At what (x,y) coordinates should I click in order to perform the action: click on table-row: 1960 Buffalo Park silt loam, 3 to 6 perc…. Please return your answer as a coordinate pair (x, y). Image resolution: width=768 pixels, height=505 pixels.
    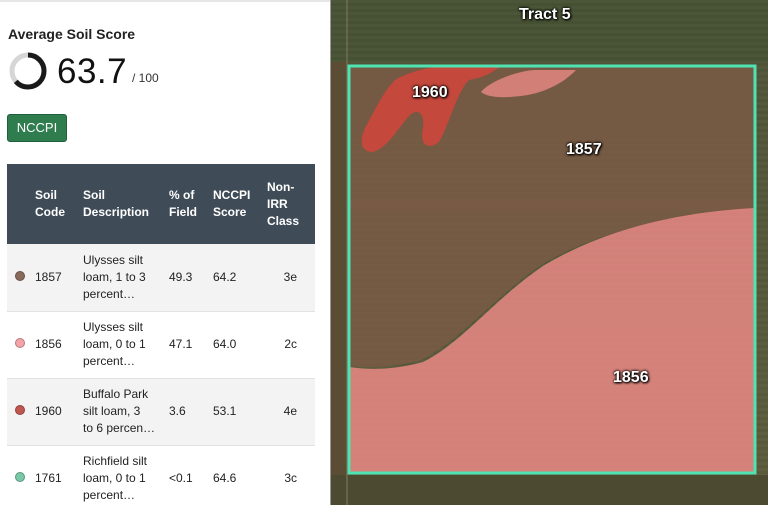
    Looking at the image, I should click on (161, 411).